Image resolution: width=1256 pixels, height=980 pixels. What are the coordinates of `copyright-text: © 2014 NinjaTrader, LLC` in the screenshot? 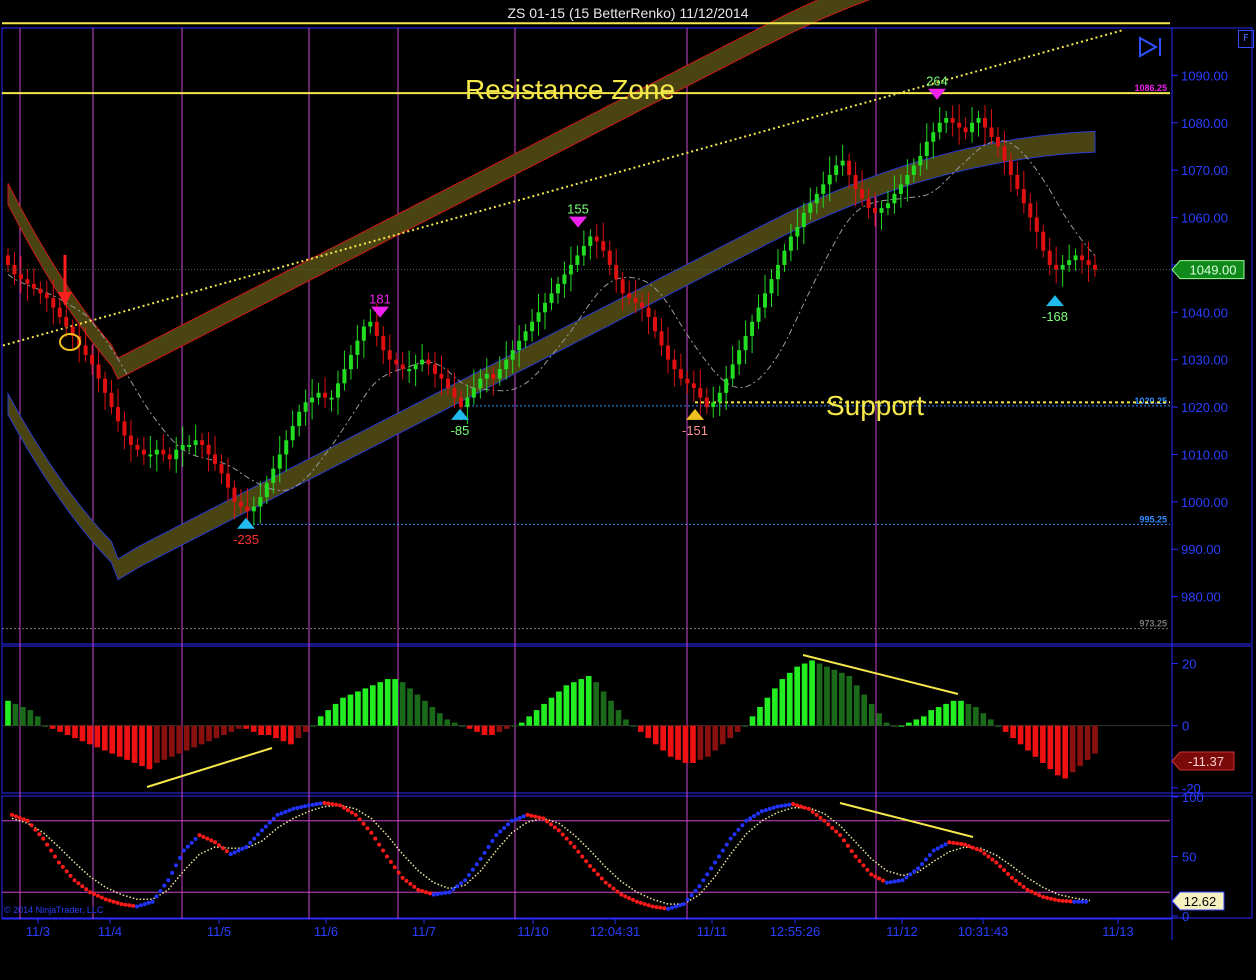 It's located at (54, 910).